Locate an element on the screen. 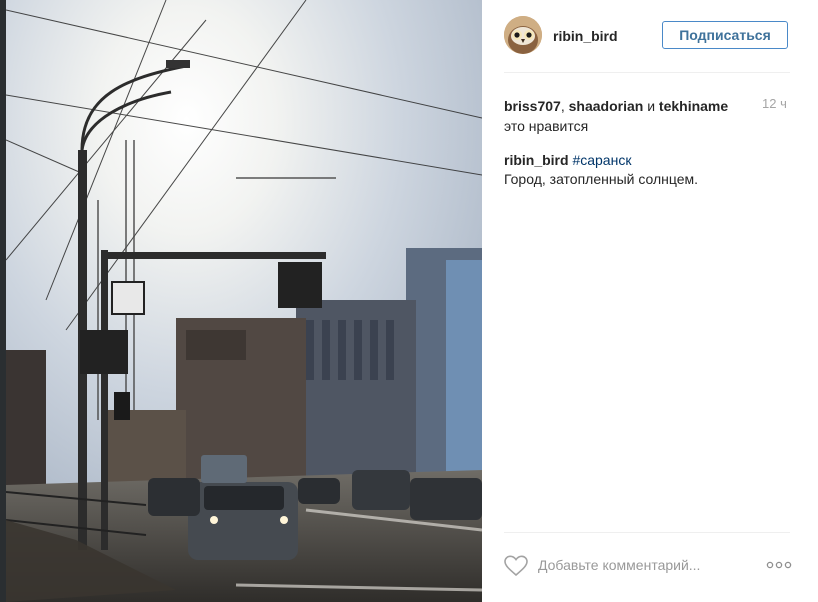 Image resolution: width=818 pixels, height=602 pixels. post-timestamp: 12 ч is located at coordinates (774, 103).